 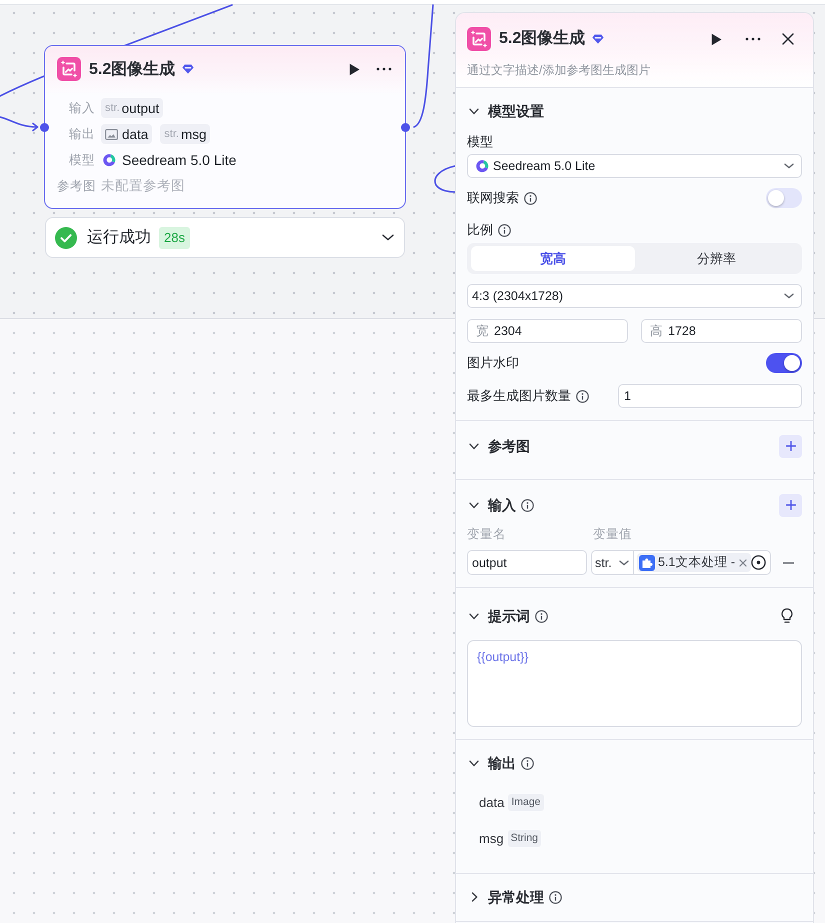 I want to click on variable-value-field: str. 5.1文本处理 -, so click(x=681, y=562).